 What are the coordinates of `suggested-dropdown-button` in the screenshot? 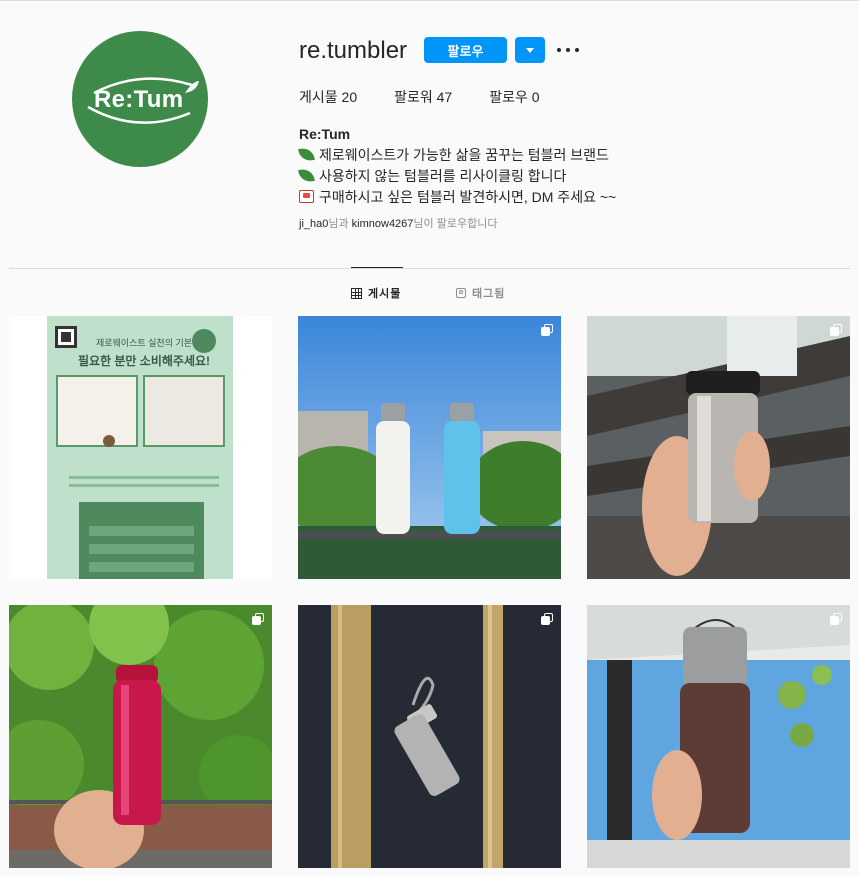 It's located at (530, 50).